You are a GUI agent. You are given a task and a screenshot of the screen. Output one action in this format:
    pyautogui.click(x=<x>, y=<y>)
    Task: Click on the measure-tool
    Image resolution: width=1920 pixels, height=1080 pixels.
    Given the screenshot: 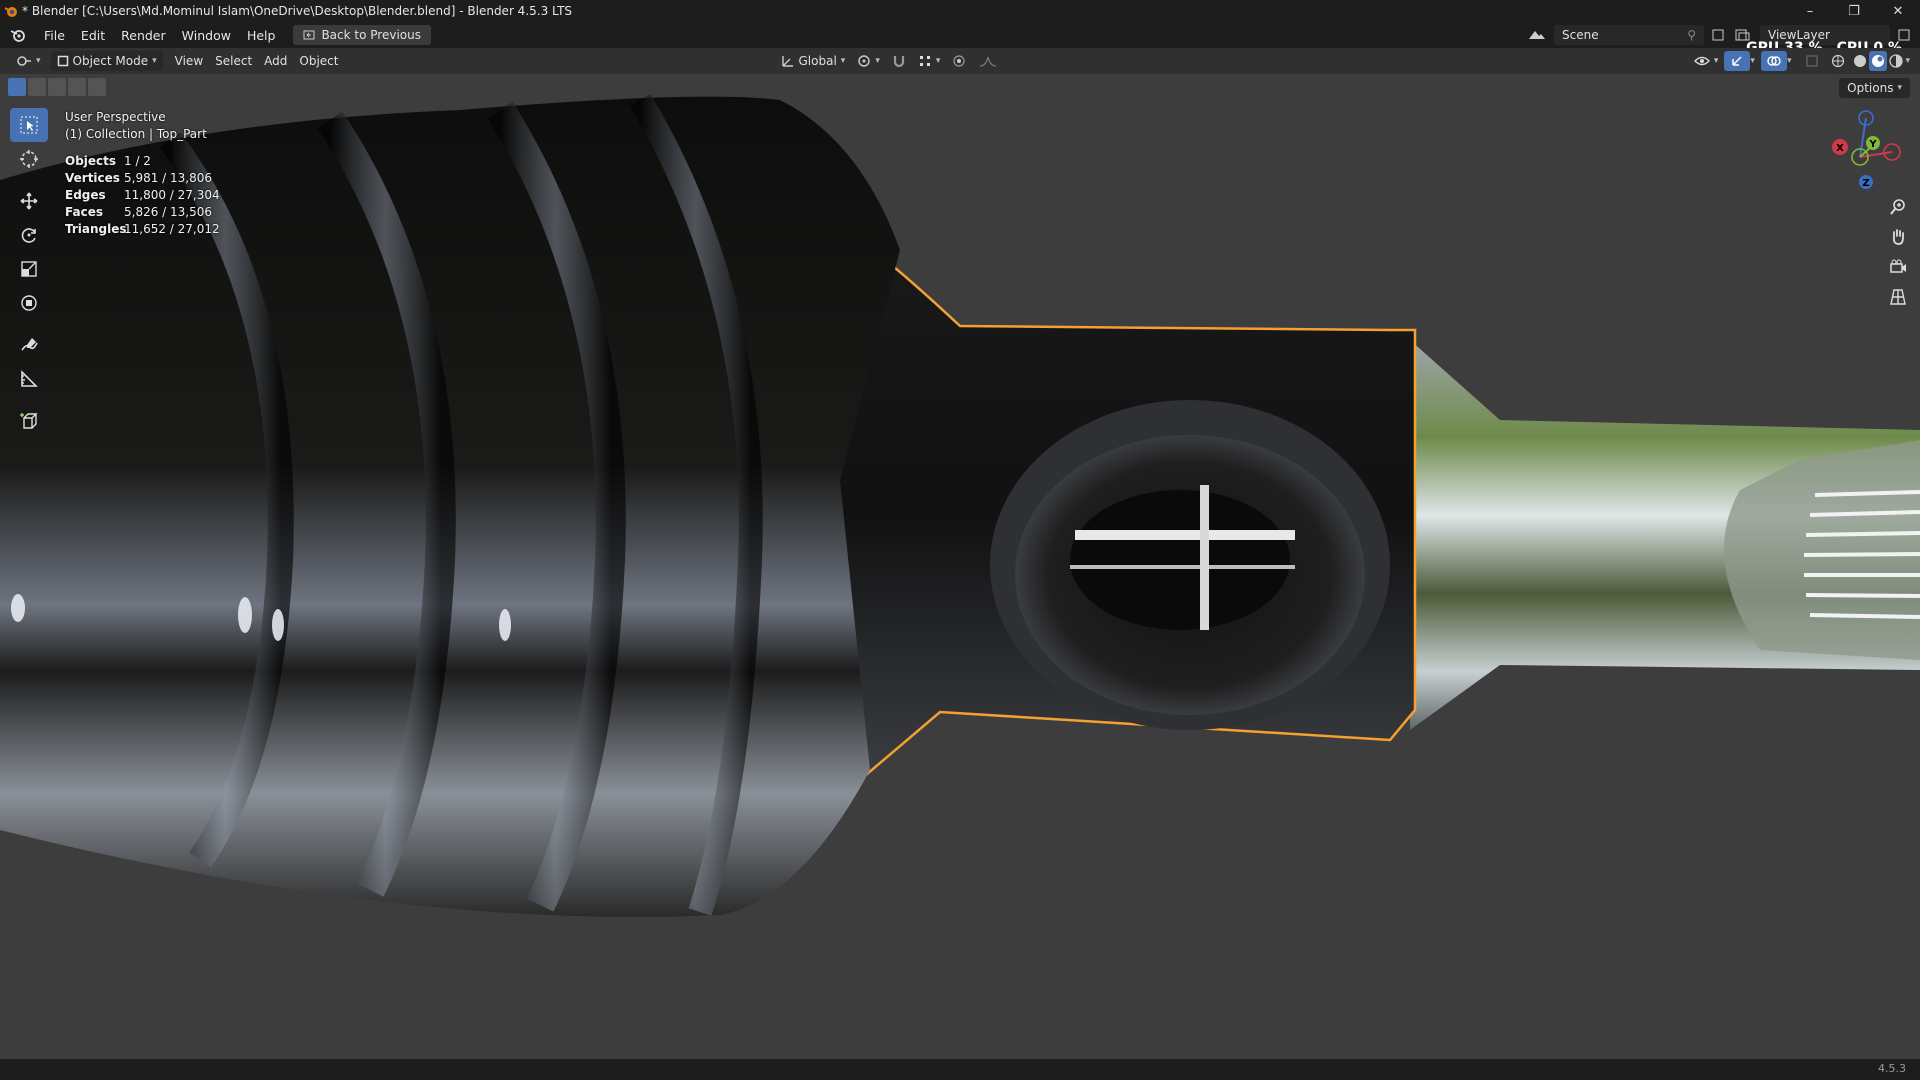 What is the action you would take?
    pyautogui.click(x=29, y=379)
    